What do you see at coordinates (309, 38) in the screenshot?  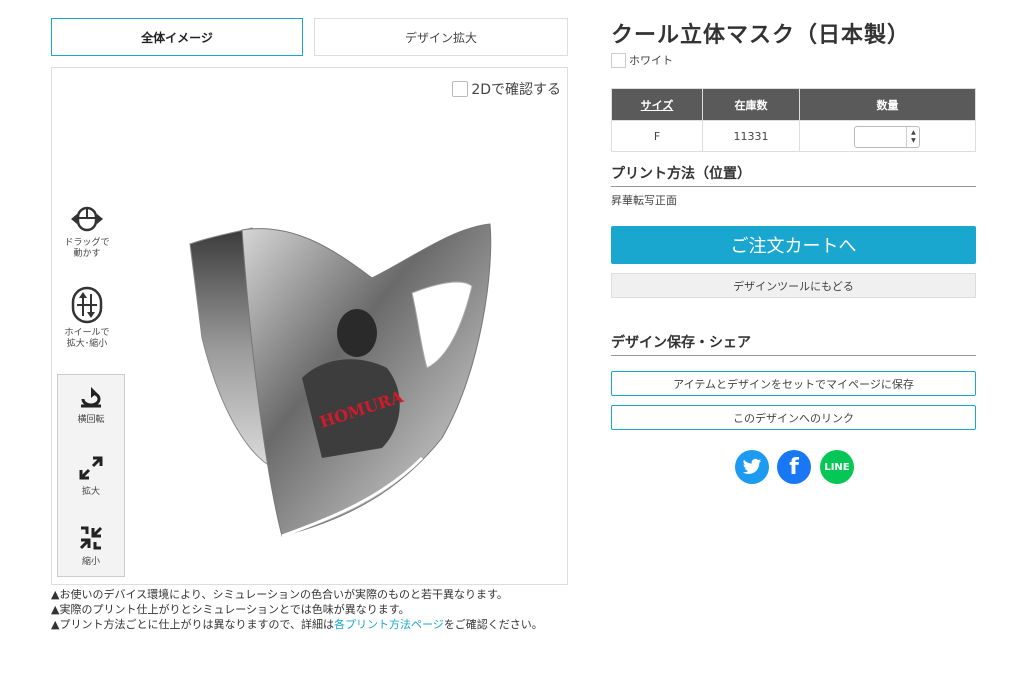 I see `view-tabs: 全体イメージ デザイン拡大` at bounding box center [309, 38].